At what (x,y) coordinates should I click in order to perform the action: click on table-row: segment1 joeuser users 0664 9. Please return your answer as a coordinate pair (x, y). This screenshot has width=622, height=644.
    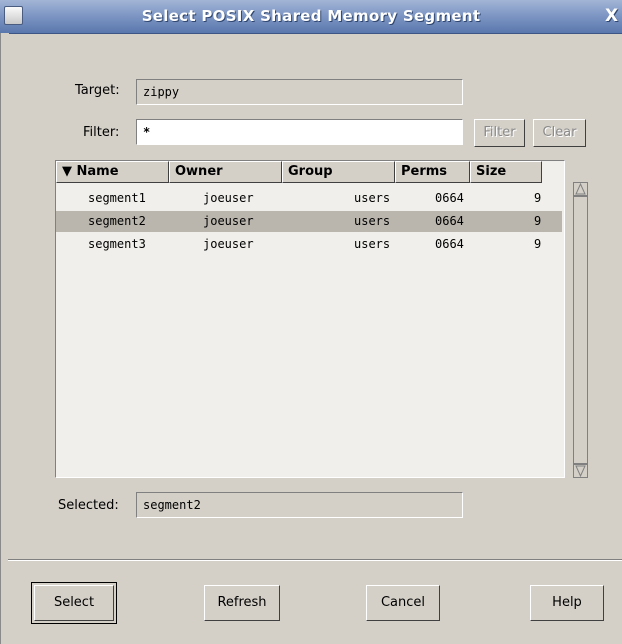
    Looking at the image, I should click on (309, 198).